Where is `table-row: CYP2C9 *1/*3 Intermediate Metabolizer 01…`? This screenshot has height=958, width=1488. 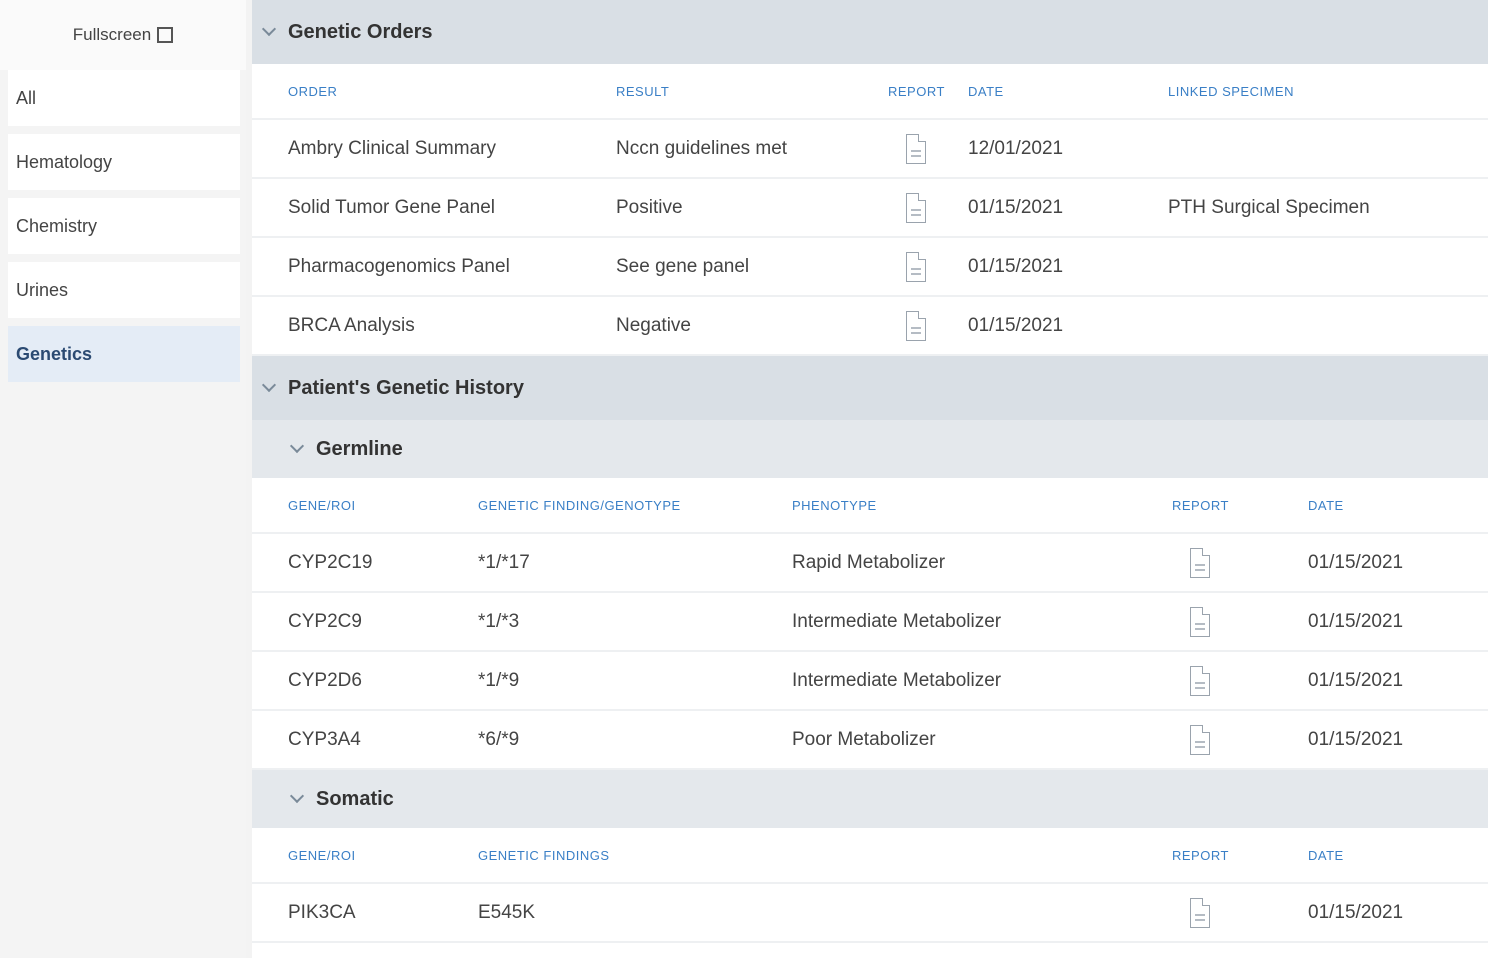
table-row: CYP2C9 *1/*3 Intermediate Metabolizer 01… is located at coordinates (870, 622).